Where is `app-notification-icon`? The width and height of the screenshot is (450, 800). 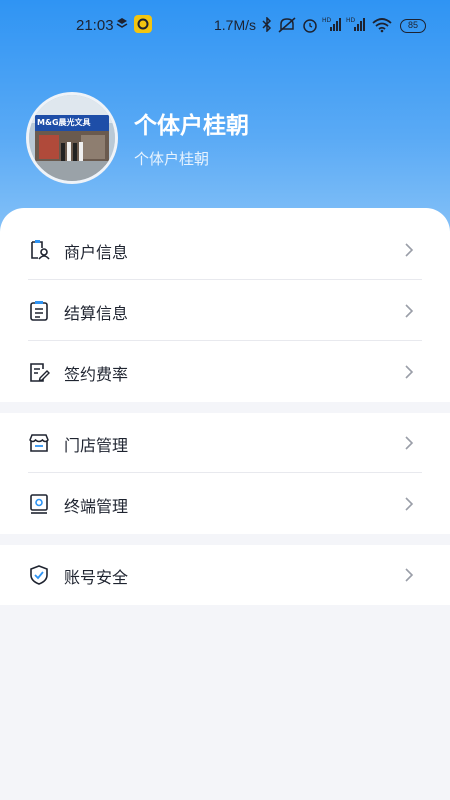
app-notification-icon is located at coordinates (143, 24).